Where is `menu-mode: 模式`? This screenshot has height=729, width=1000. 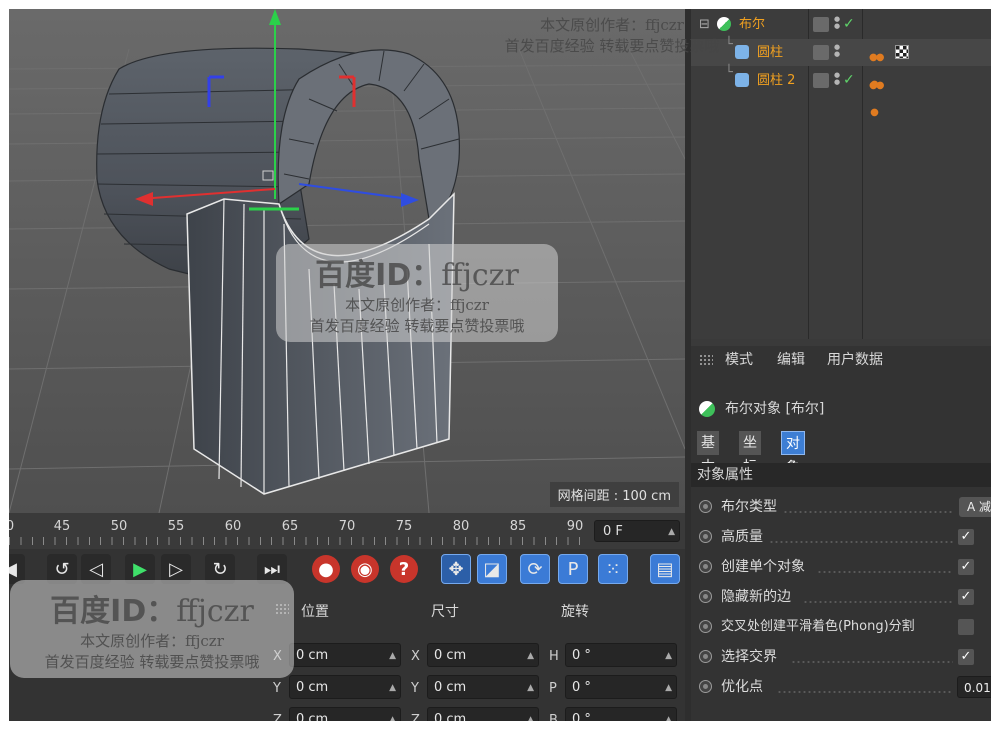
menu-mode: 模式 is located at coordinates (739, 360).